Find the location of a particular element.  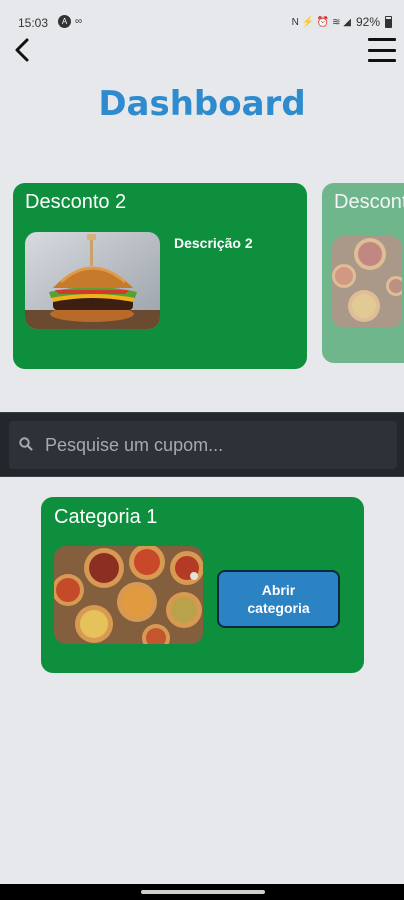

page-title: Dashboard is located at coordinates (202, 104).